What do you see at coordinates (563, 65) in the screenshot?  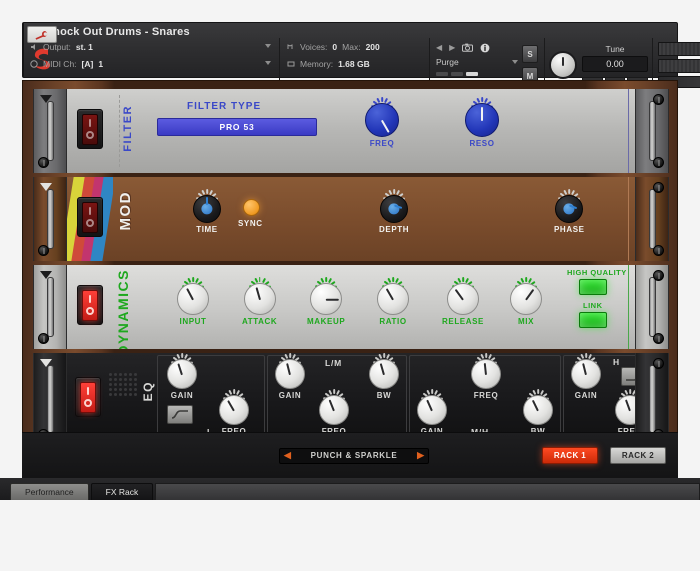 I see `tune-knob` at bounding box center [563, 65].